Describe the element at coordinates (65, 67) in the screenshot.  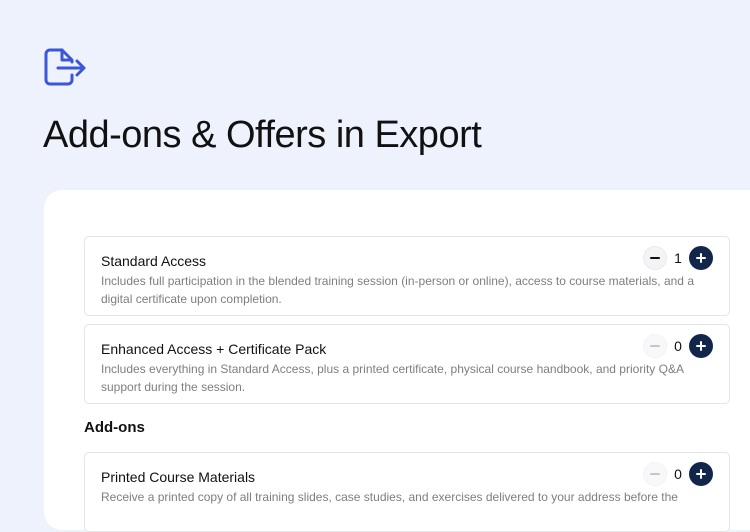
I see `file-export-icon` at that location.